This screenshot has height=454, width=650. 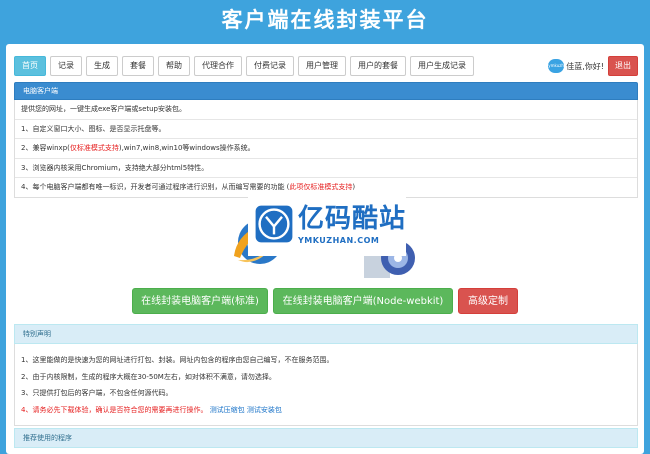 What do you see at coordinates (186, 148) in the screenshot?
I see `desc-text: ),win7,win8,win10等windows操作系统。` at bounding box center [186, 148].